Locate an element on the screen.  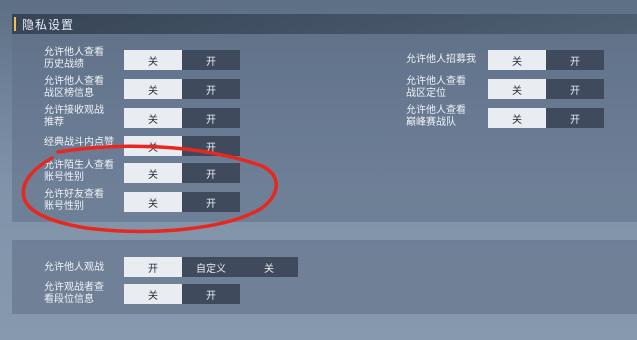
toggle-spectate-recommend: 关 开 is located at coordinates (182, 118).